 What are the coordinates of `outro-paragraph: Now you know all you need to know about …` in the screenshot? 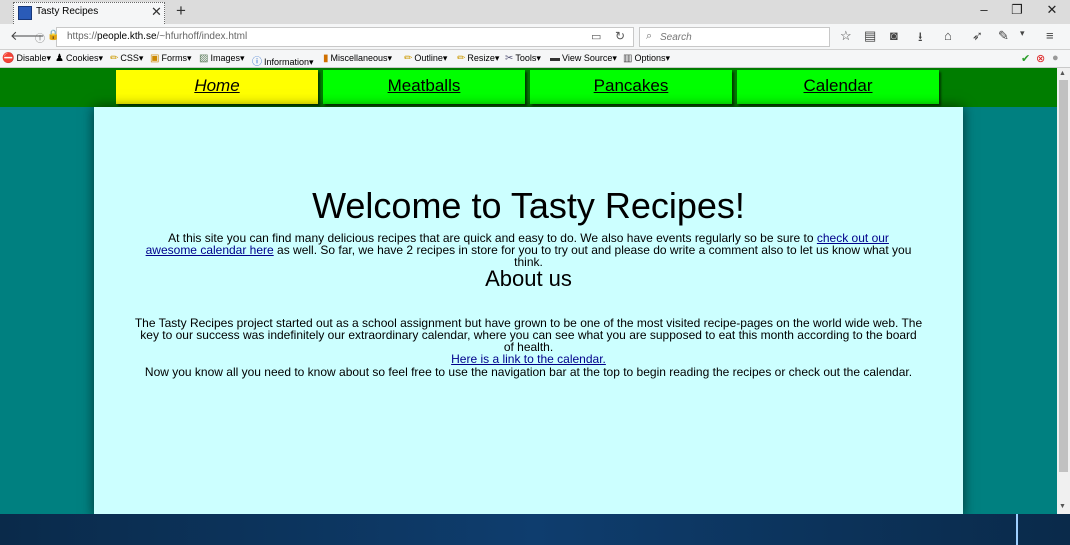 It's located at (528, 372).